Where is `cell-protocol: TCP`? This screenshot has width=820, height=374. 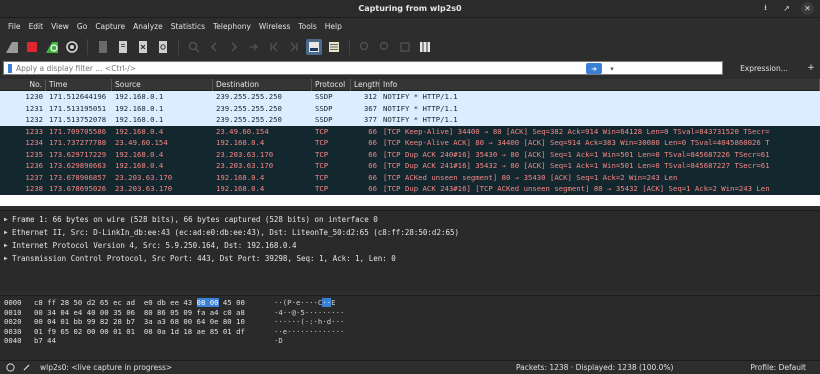 cell-protocol: TCP is located at coordinates (322, 166).